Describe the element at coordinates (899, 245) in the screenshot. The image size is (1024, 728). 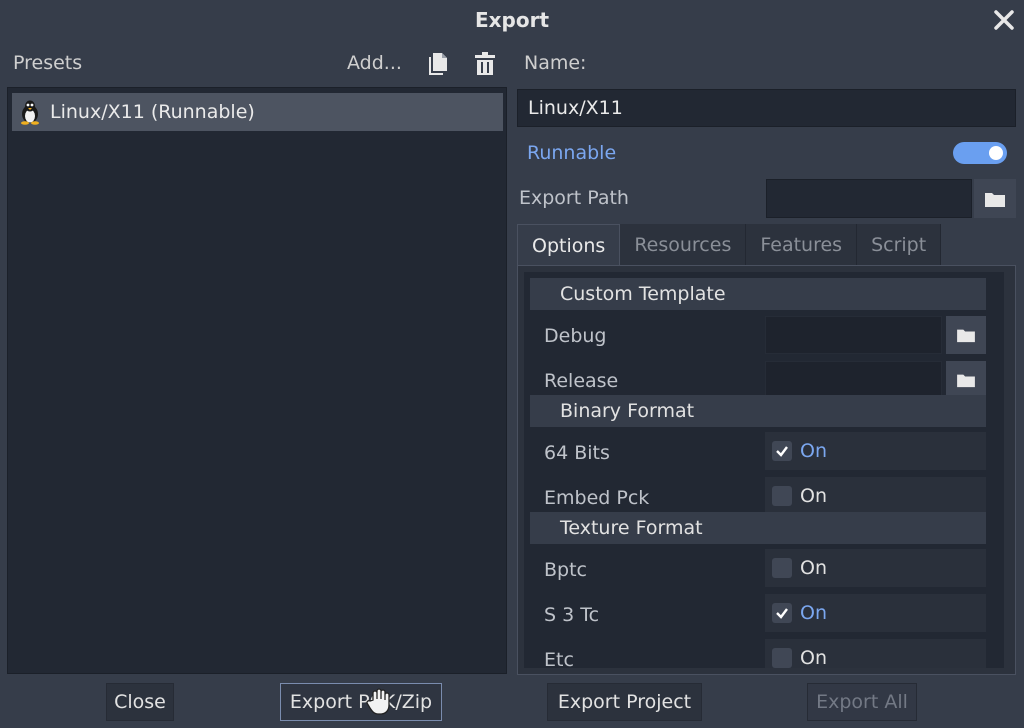
I see `tab-script: Script` at that location.